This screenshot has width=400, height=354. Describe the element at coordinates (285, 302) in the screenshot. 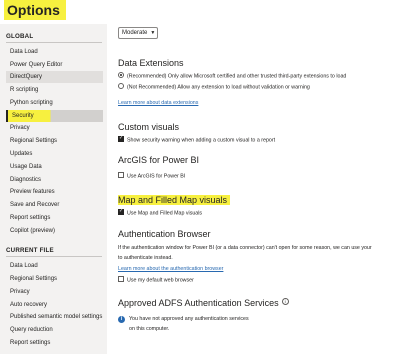

I see `info-circle-icon: i` at that location.